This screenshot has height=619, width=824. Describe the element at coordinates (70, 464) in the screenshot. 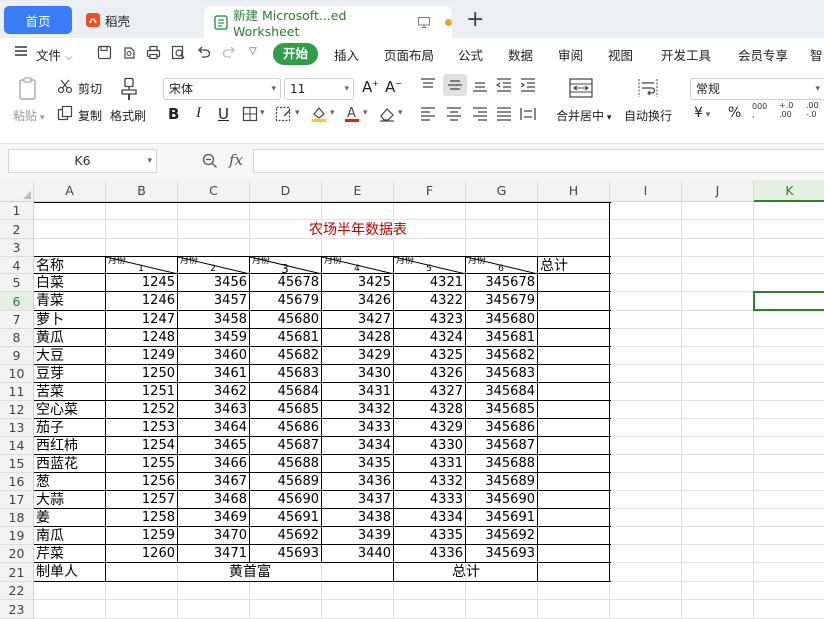

I see `item-name: 西蓝花` at that location.